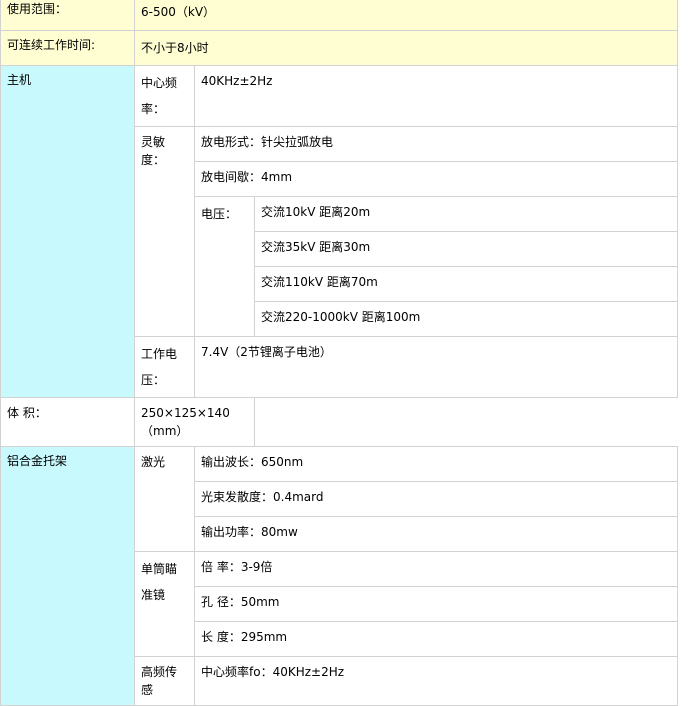 The height and width of the screenshot is (706, 690). I want to click on host-label: 主机, so click(67, 231).